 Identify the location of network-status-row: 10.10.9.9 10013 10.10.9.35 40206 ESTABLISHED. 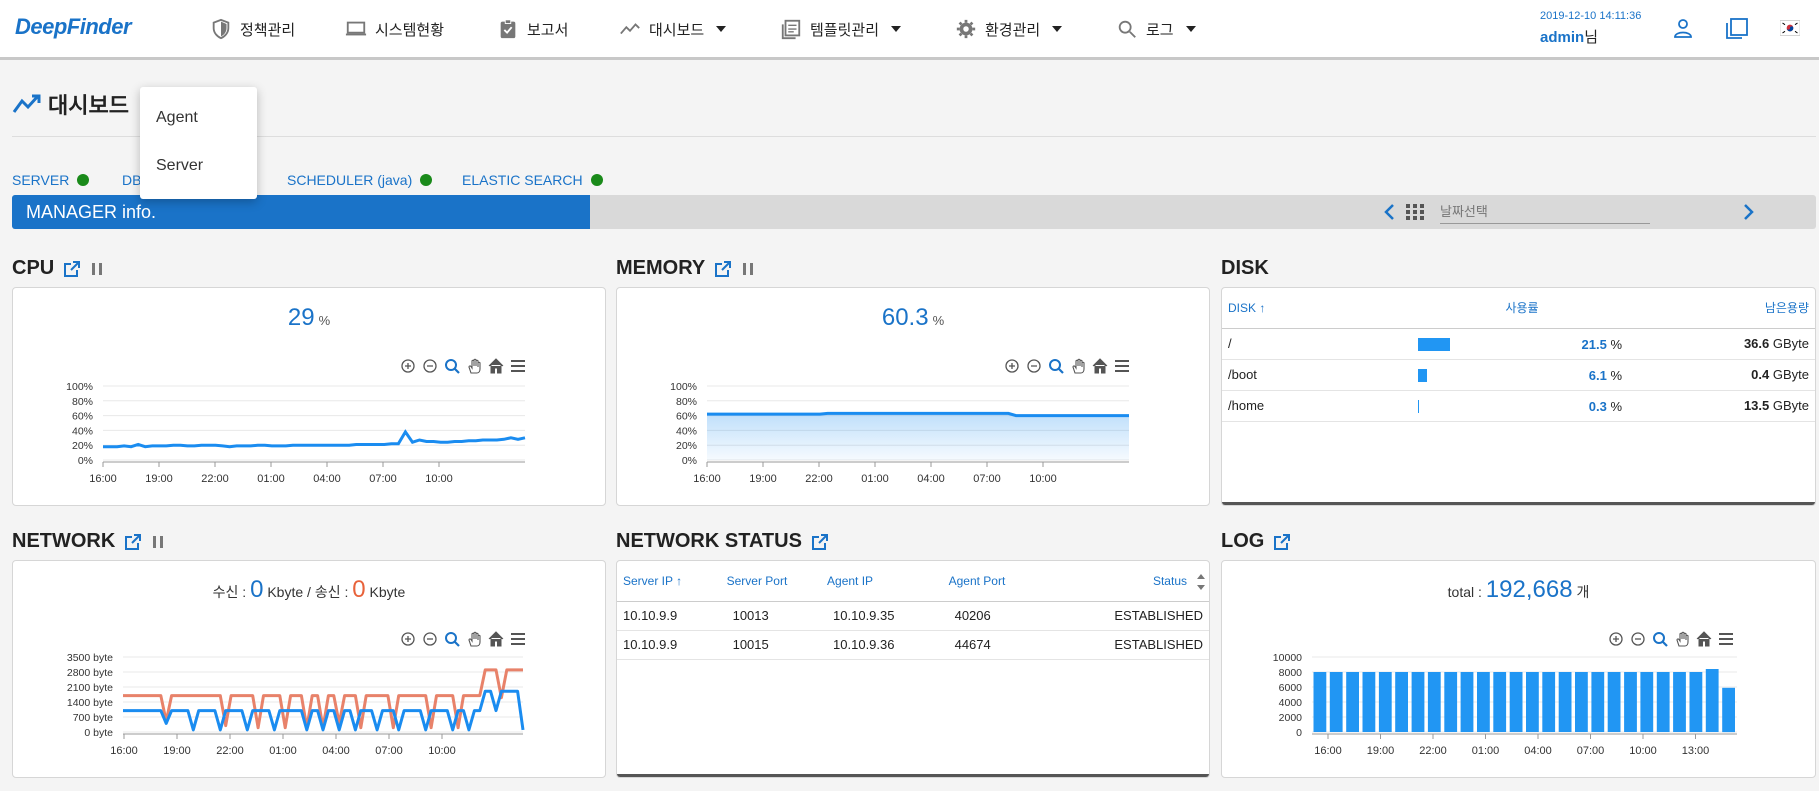
(913, 616).